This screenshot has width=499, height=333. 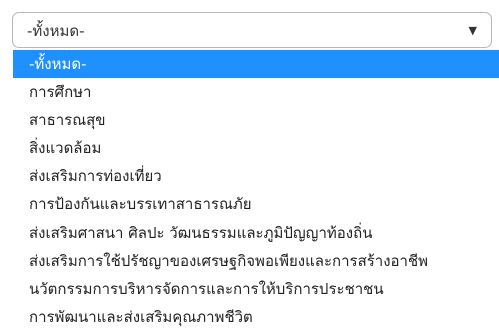 I want to click on dropdown-option: ส่งเสริมการท่องเที่ยว, so click(x=256, y=176).